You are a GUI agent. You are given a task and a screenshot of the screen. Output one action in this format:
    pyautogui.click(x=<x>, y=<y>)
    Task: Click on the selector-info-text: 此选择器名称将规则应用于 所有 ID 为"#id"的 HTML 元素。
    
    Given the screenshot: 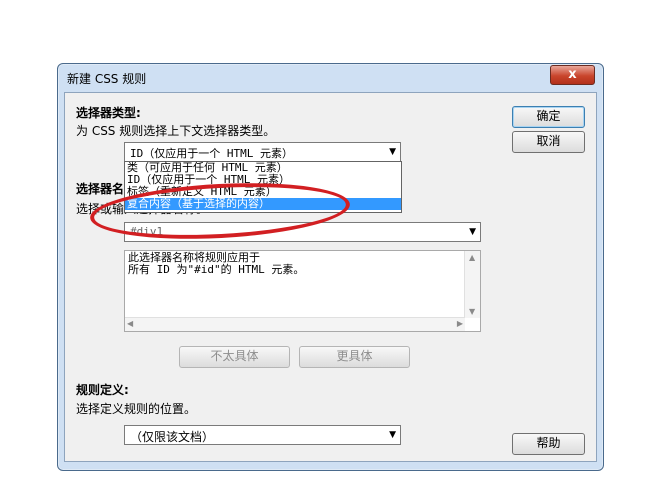 What is the action you would take?
    pyautogui.click(x=216, y=263)
    